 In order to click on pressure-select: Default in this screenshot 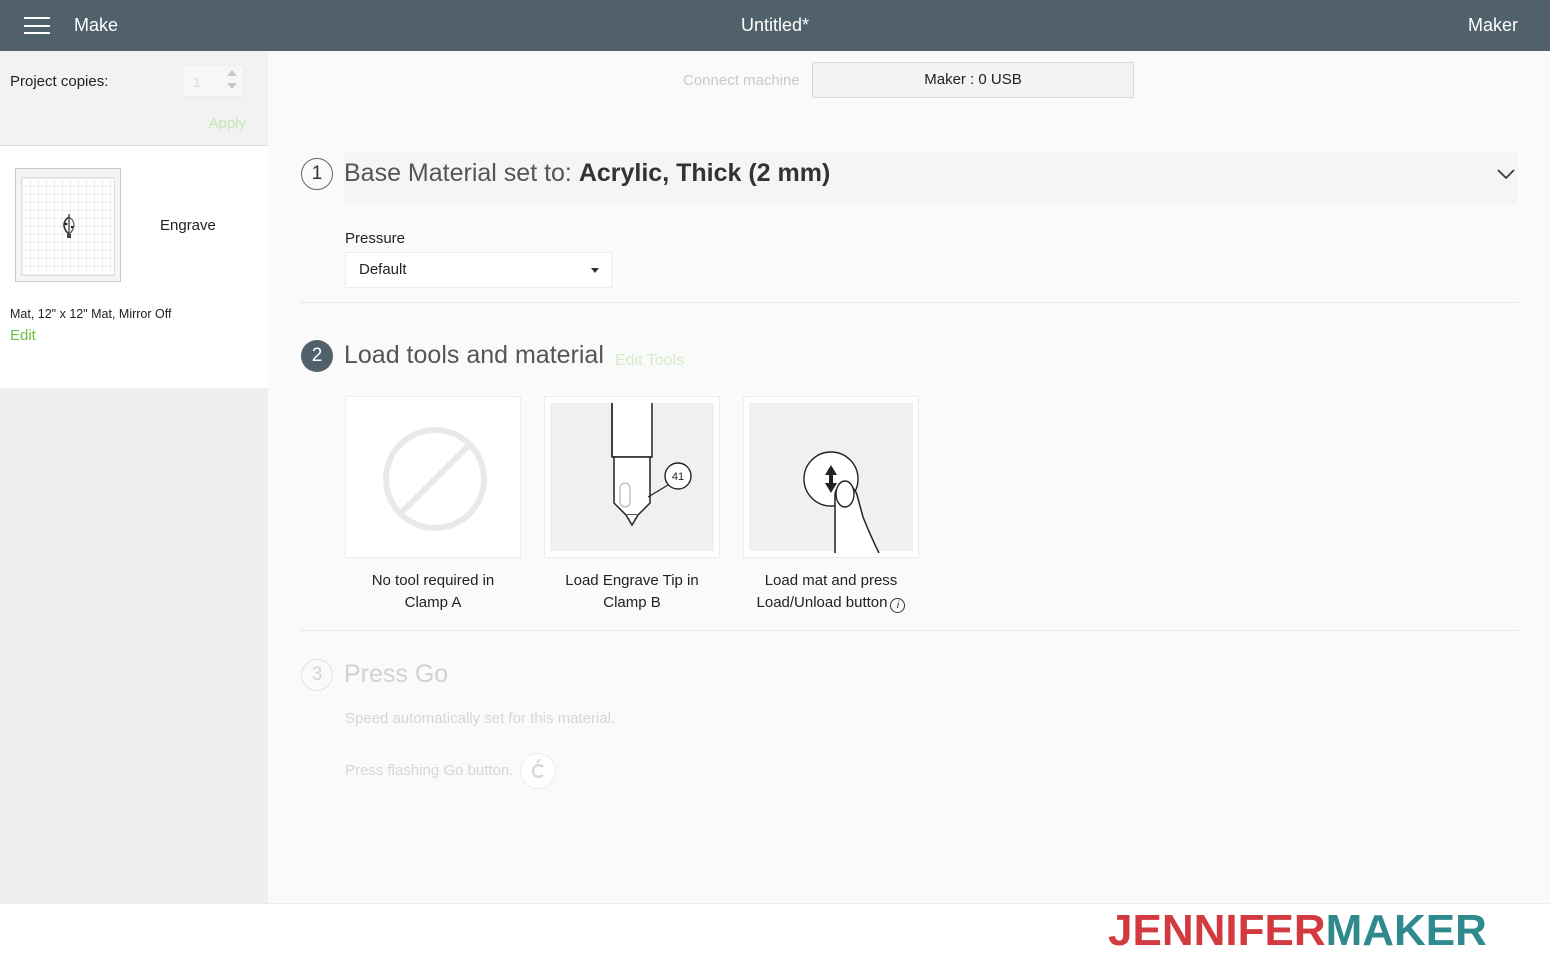, I will do `click(478, 270)`.